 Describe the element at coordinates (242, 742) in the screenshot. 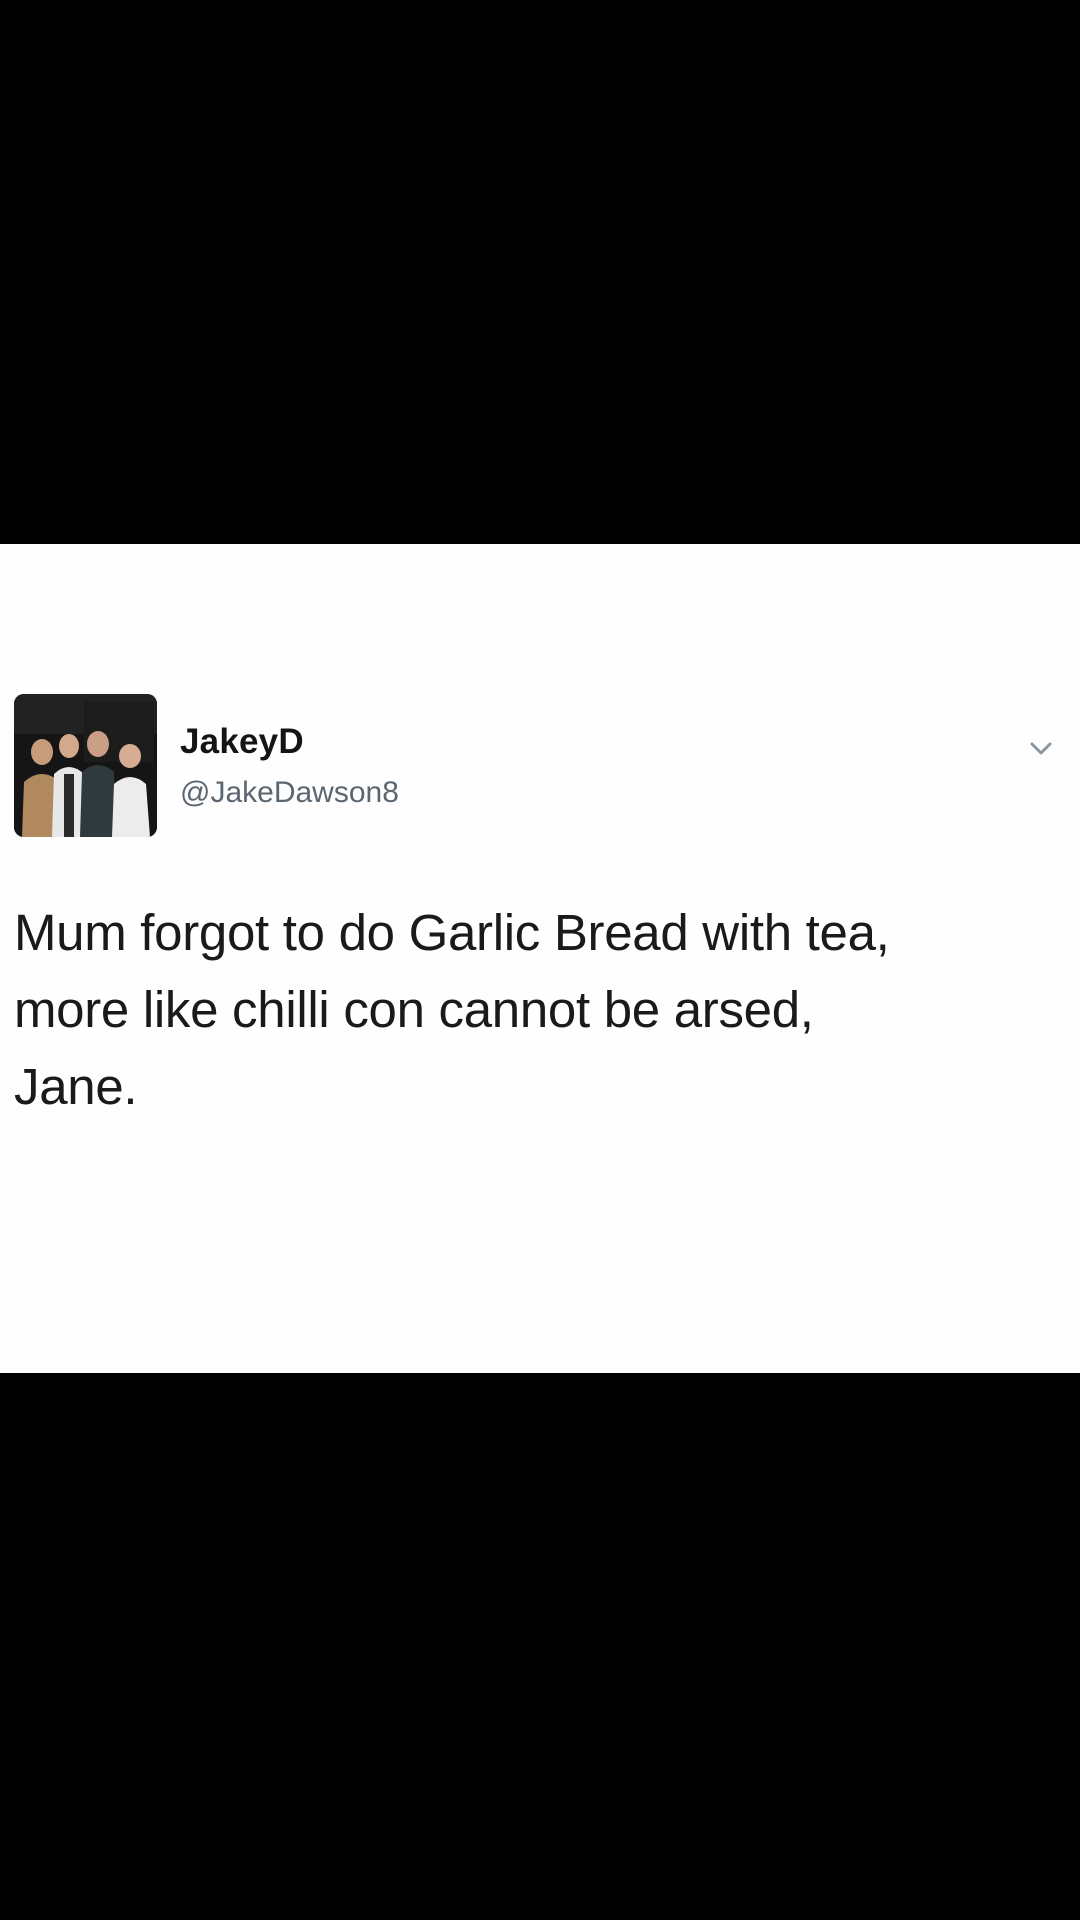

I see `display-name: JakeyD` at that location.